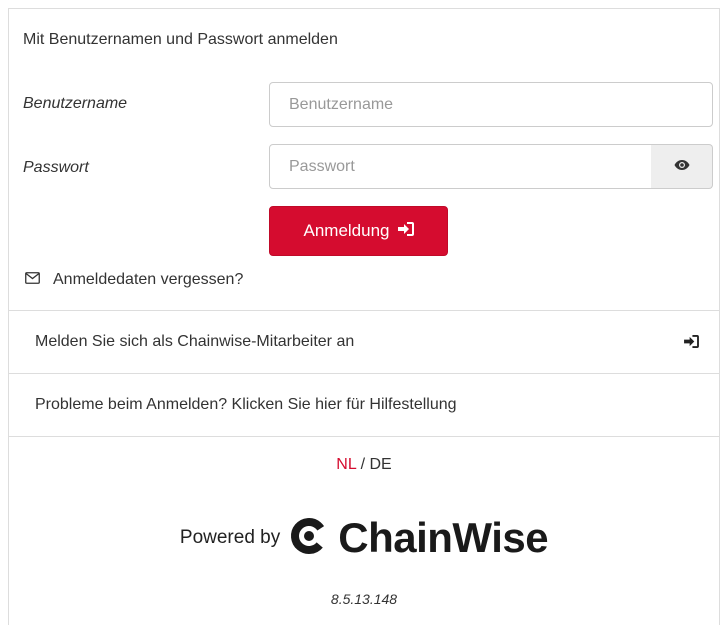 This screenshot has height=625, width=721. What do you see at coordinates (380, 464) in the screenshot?
I see `language-de-link: DE` at bounding box center [380, 464].